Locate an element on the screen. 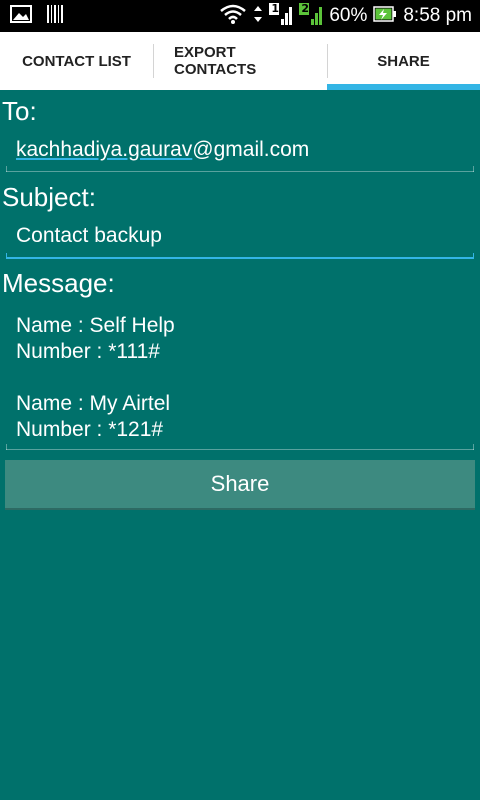  to-value-domain: @gmail.com is located at coordinates (251, 149).